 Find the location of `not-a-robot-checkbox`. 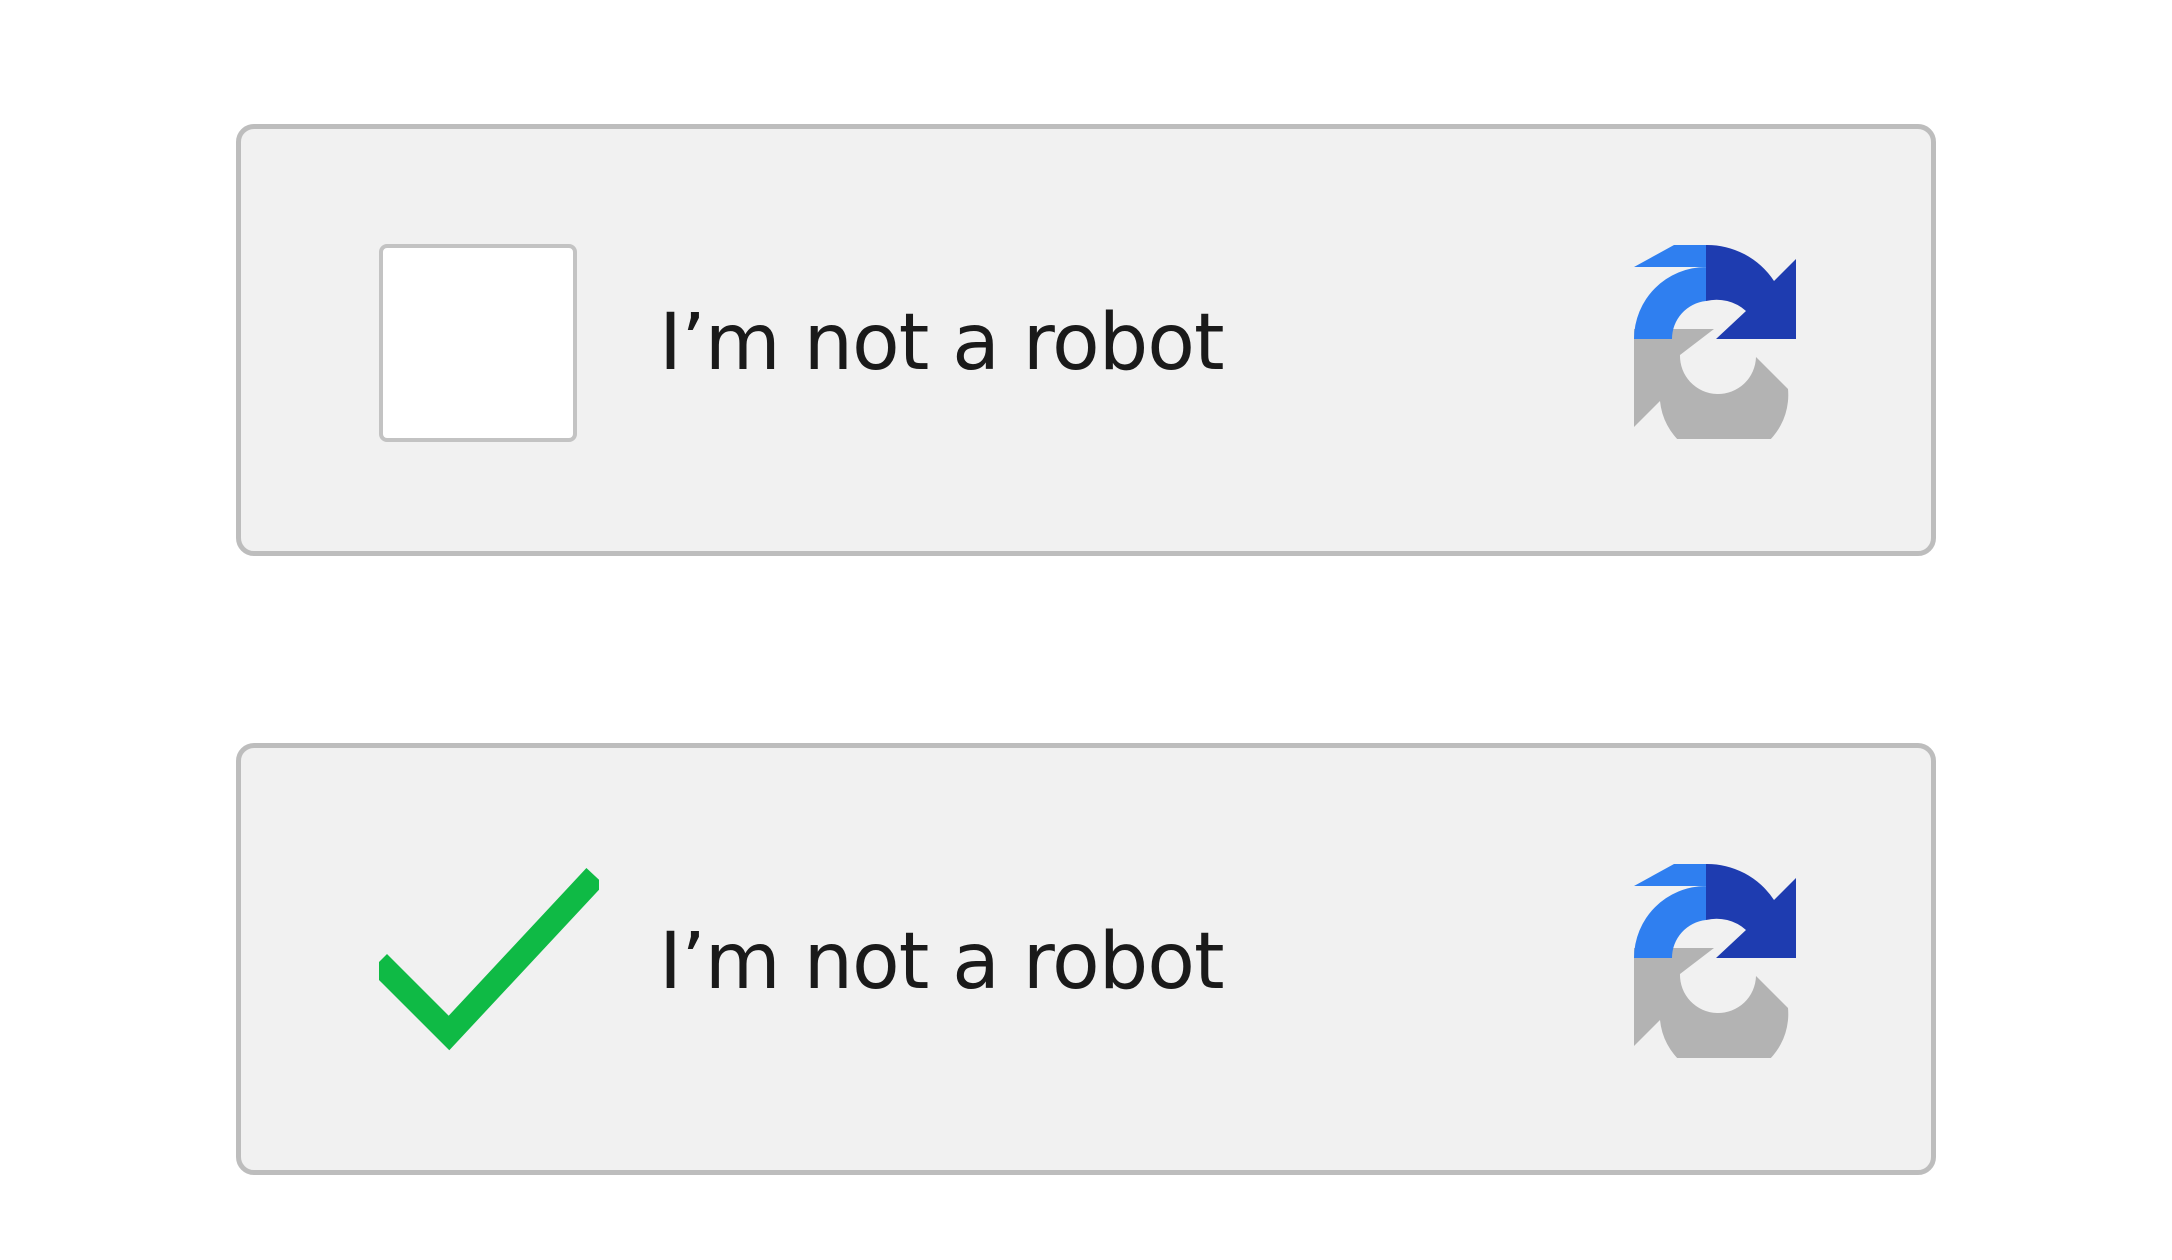

not-a-robot-checkbox is located at coordinates (478, 343).